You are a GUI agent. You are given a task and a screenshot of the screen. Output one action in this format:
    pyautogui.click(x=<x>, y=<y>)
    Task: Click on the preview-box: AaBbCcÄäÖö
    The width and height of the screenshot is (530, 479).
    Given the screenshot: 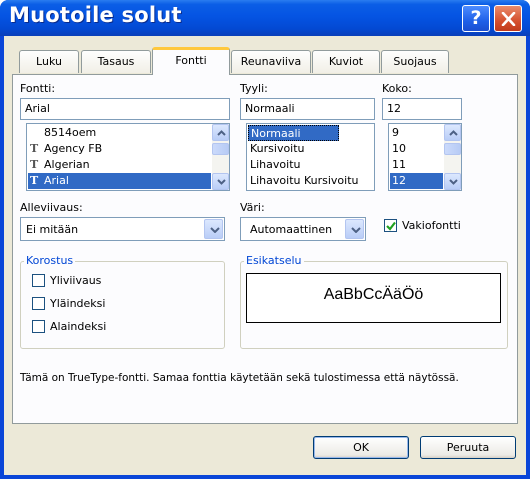 What is the action you would take?
    pyautogui.click(x=373, y=298)
    